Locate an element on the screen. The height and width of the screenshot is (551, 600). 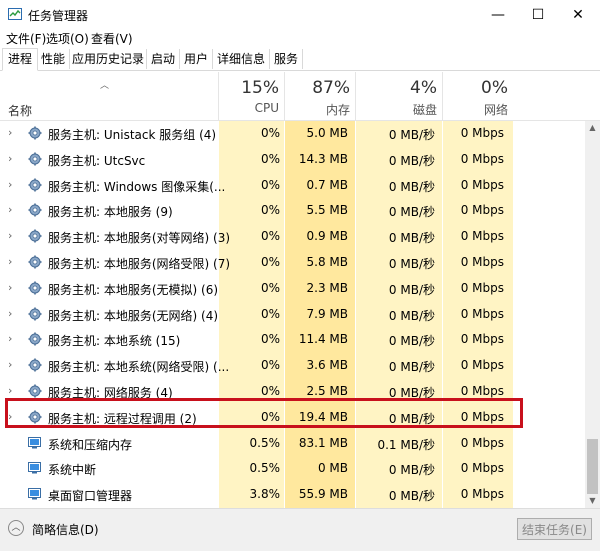
column-memory: 87% 内存 is located at coordinates (320, 96).